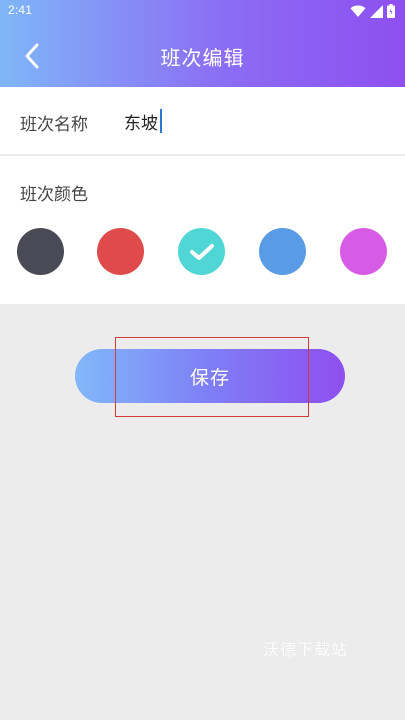 The image size is (405, 720). I want to click on color-swatch-red, so click(120, 251).